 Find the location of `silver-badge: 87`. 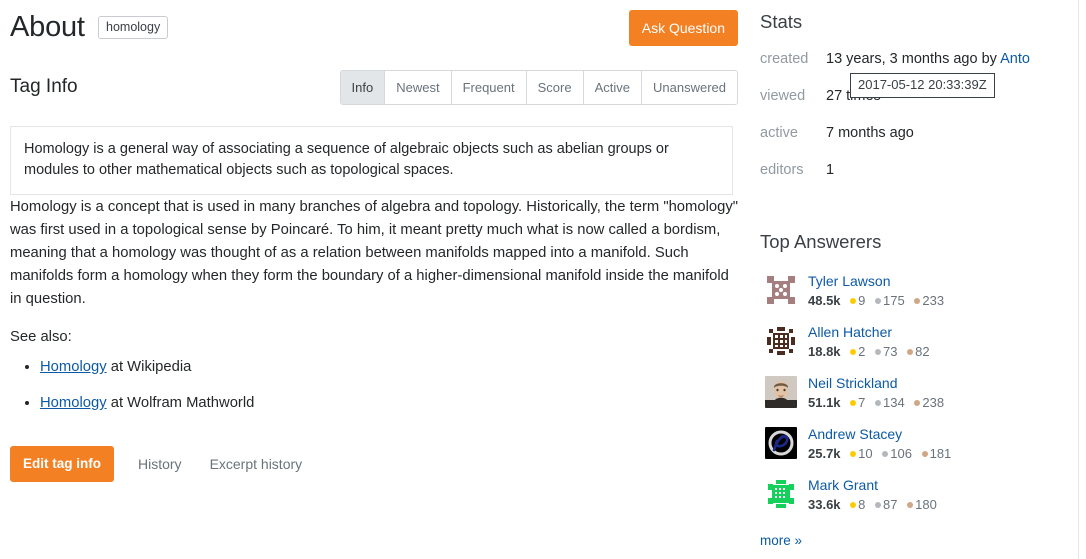

silver-badge: 87 is located at coordinates (886, 504).